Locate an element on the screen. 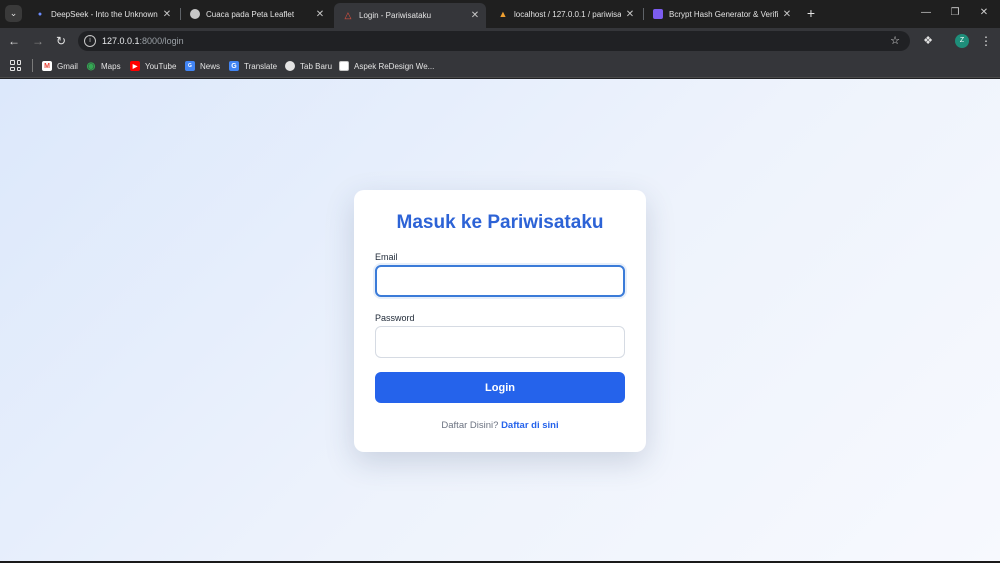 The height and width of the screenshot is (563, 1000). bookmark-youtube: ▶ YouTube is located at coordinates (153, 66).